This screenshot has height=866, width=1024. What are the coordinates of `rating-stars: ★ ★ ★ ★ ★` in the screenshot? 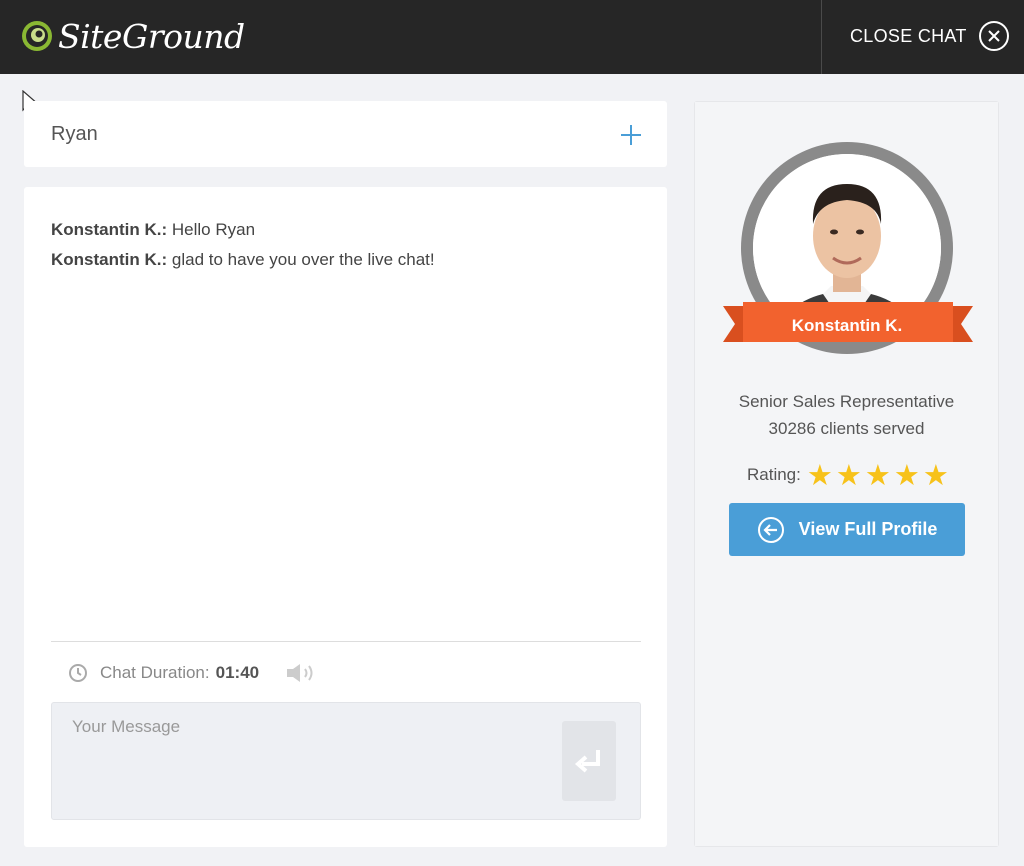 It's located at (879, 475).